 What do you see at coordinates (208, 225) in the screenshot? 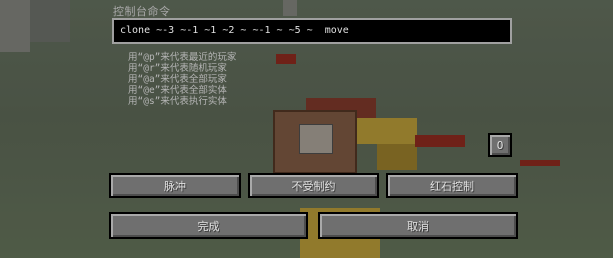
I see `done-button: 完成` at bounding box center [208, 225].